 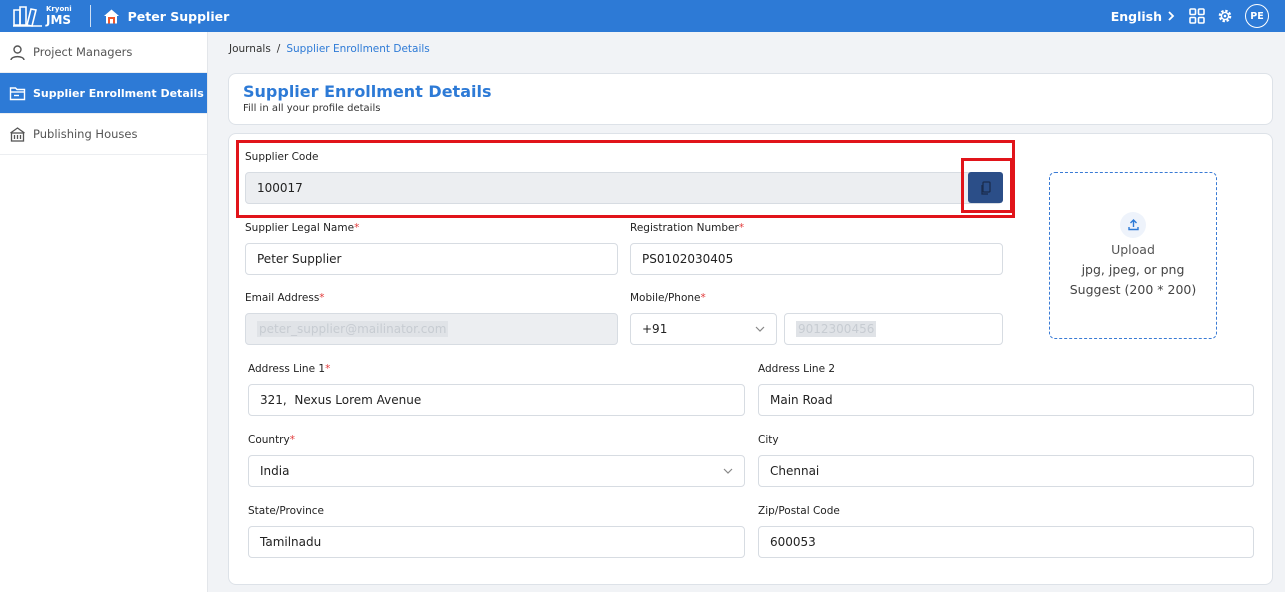 I want to click on legal-name-value: Peter Supplier, so click(x=299, y=259).